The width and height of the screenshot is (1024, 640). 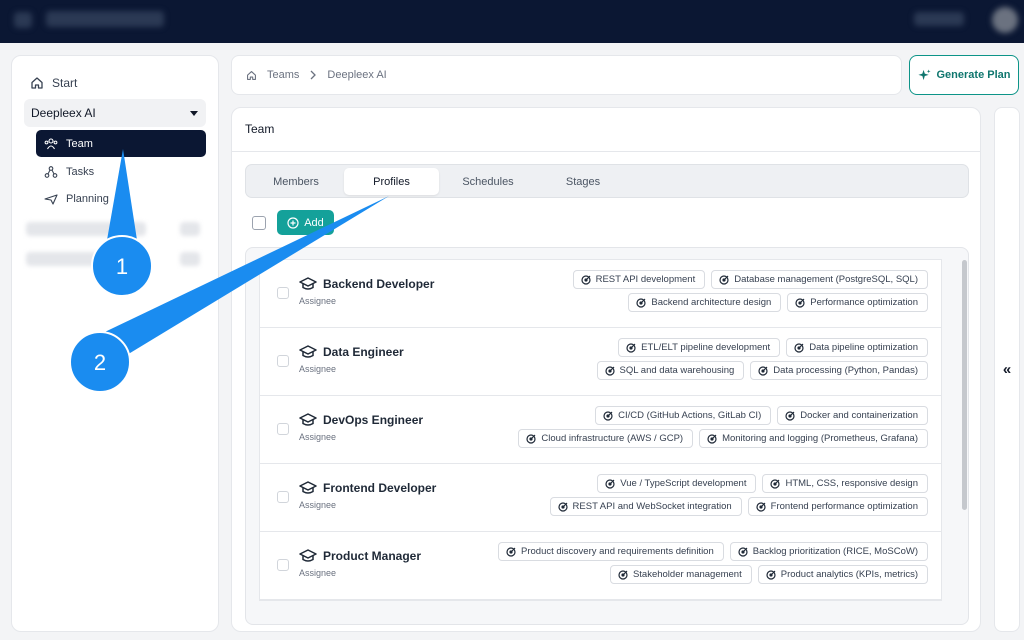 What do you see at coordinates (115, 113) in the screenshot?
I see `org-select: Deepleex AI` at bounding box center [115, 113].